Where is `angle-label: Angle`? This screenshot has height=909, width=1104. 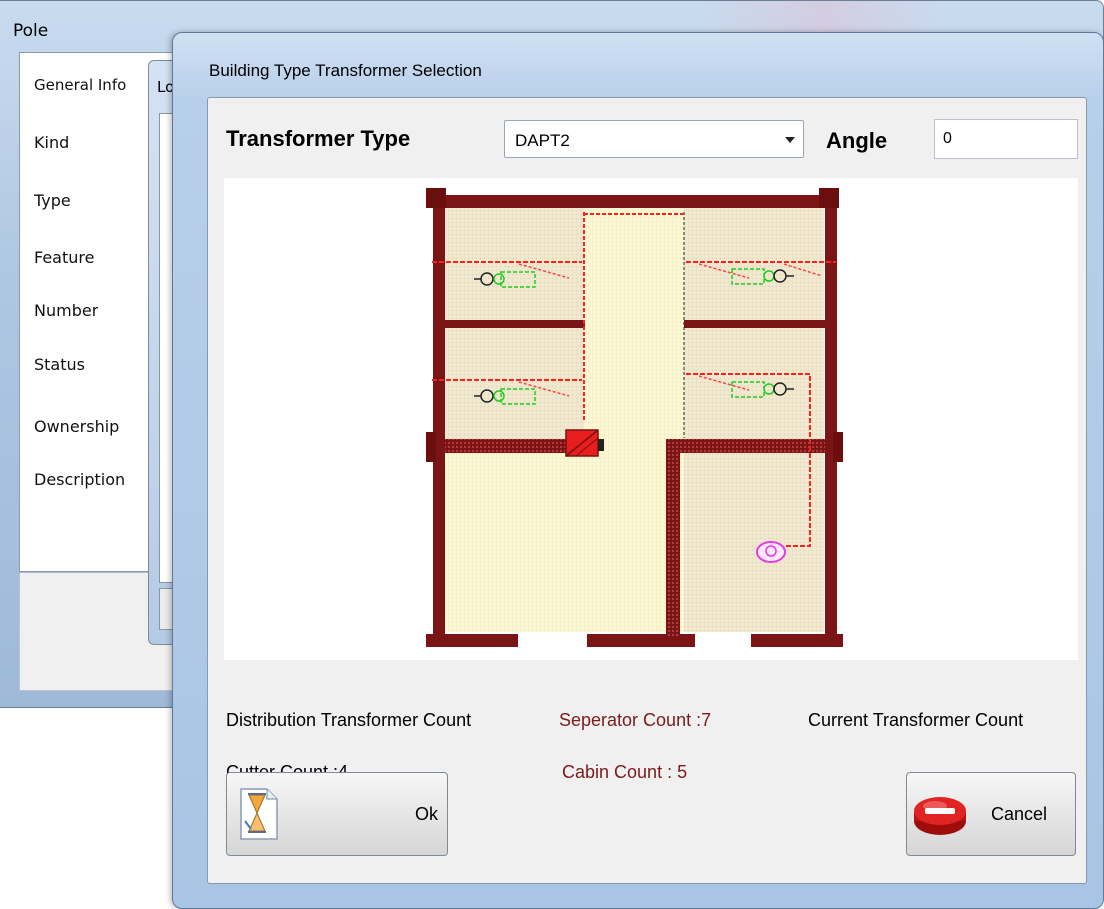 angle-label: Angle is located at coordinates (857, 140).